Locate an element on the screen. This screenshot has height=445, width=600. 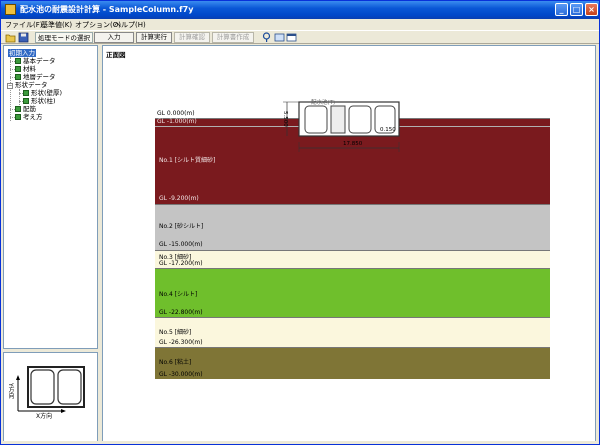
tree-collapse-toggle: − is located at coordinates (10, 86).